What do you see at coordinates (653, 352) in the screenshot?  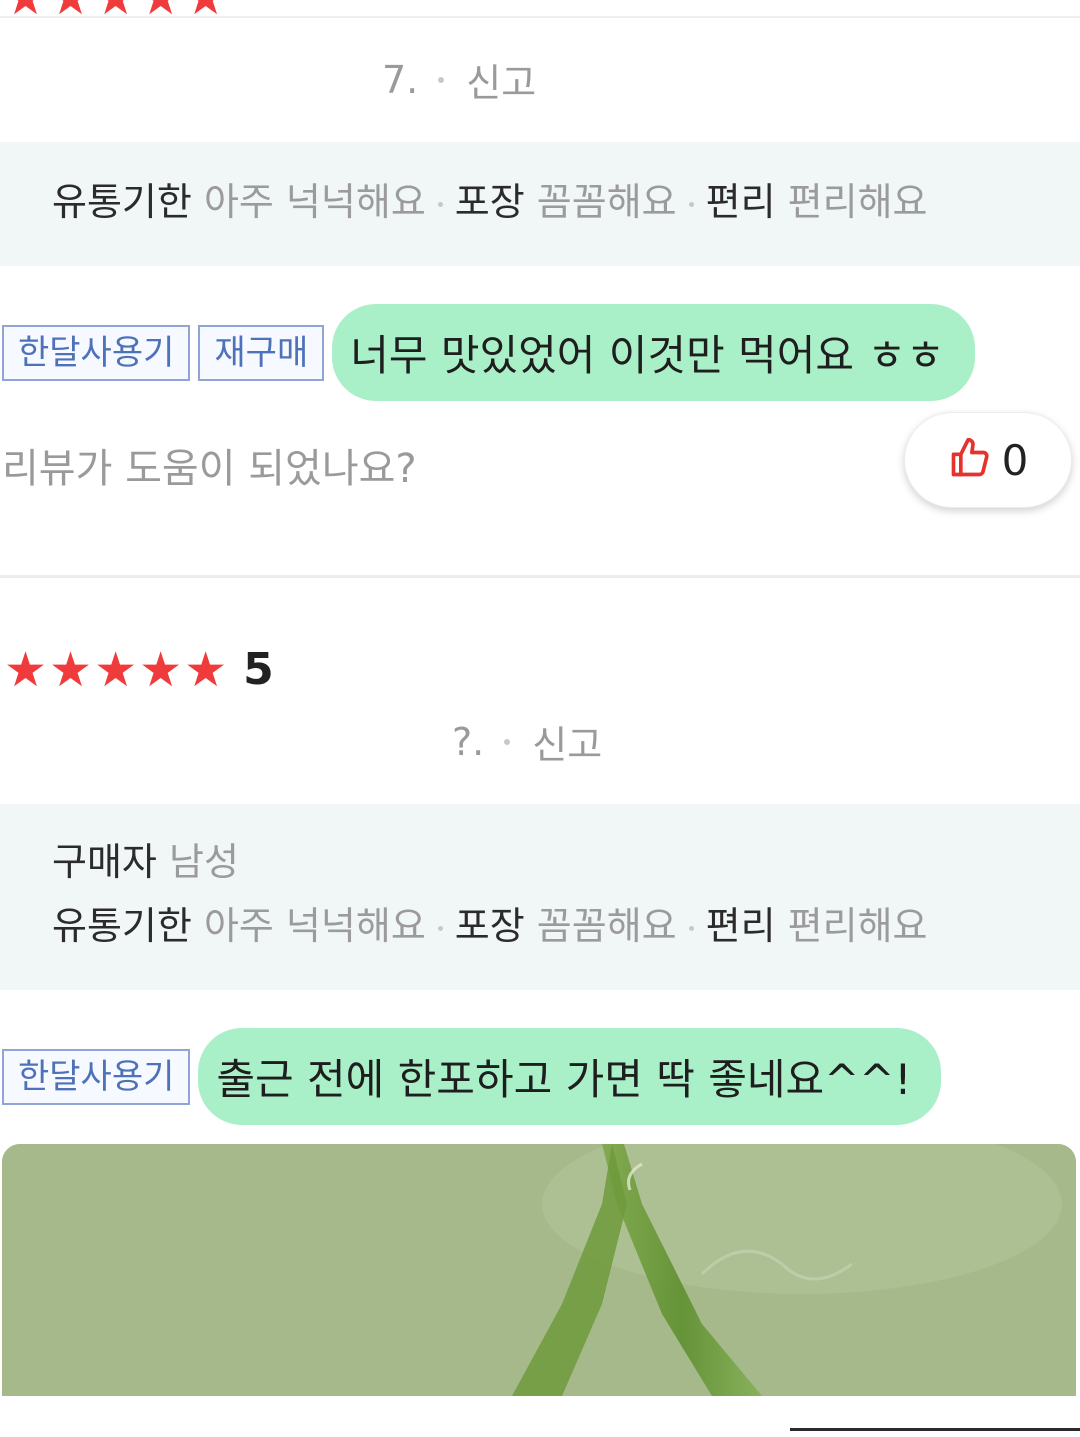 I see `review1-text: 너무 맛있었어 이것만 먹어요 ㅎㅎ` at bounding box center [653, 352].